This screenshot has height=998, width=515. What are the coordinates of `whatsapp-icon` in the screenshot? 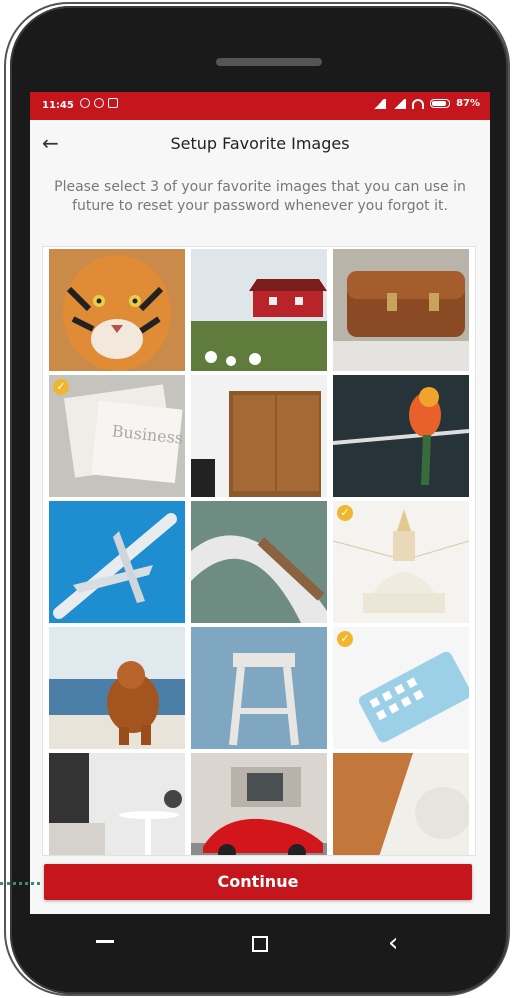 It's located at (99, 103).